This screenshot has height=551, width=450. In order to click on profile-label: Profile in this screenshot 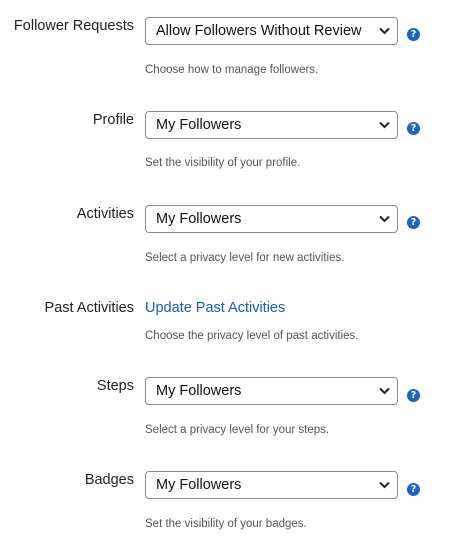, I will do `click(113, 120)`.